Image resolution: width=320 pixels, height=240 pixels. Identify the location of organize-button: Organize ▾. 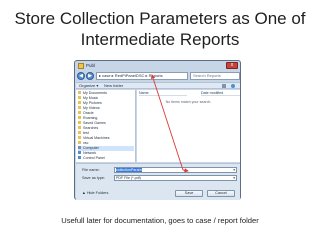
(88, 86).